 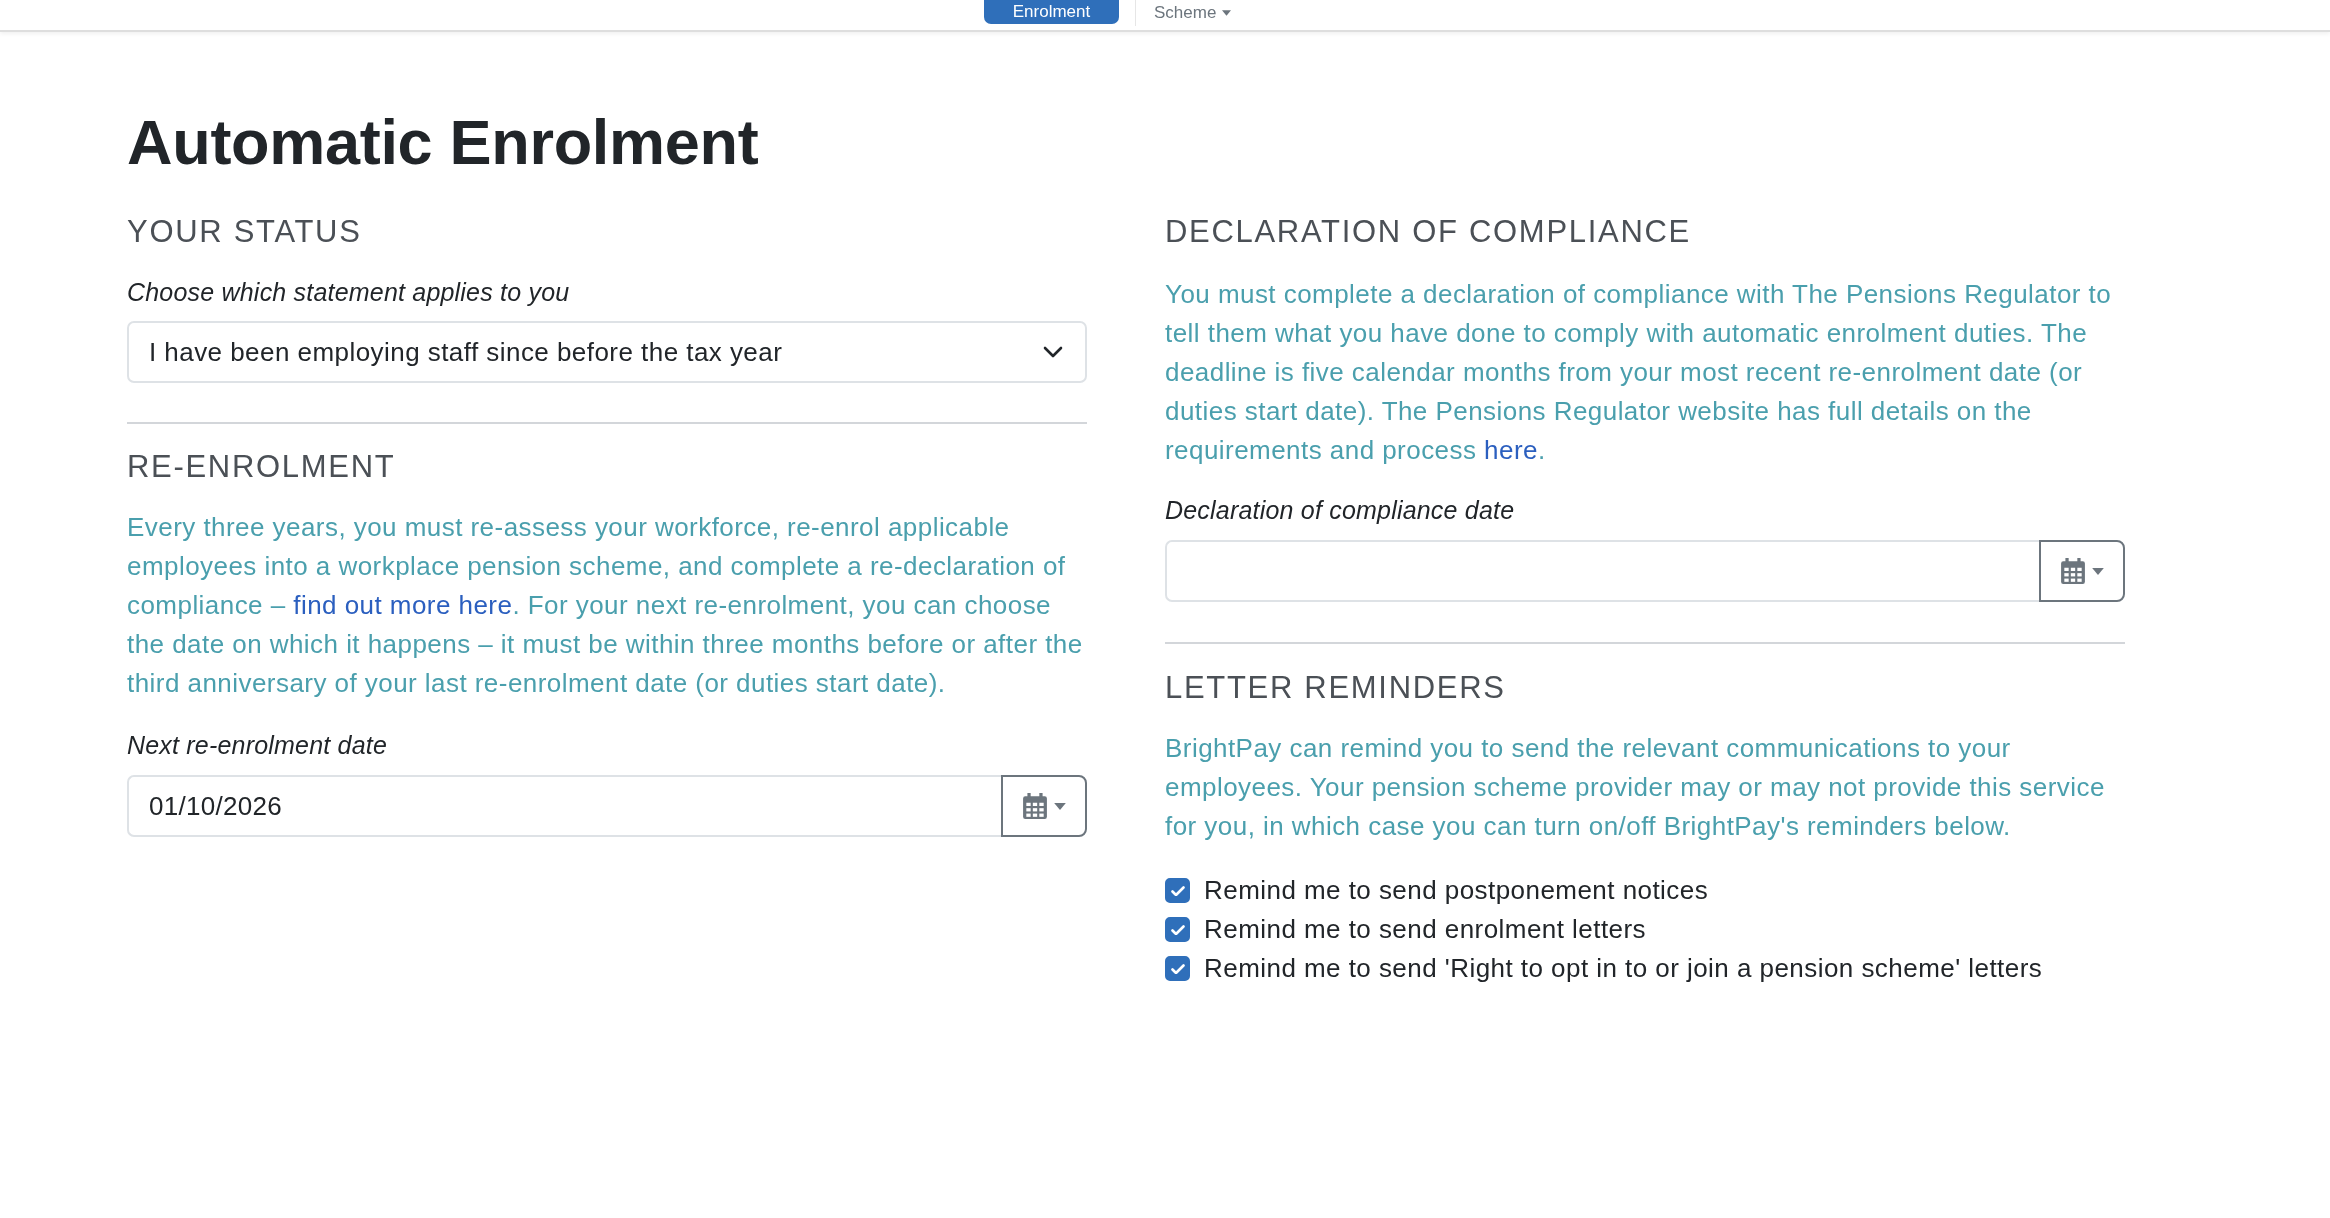 What do you see at coordinates (443, 142) in the screenshot?
I see `page-title: Automatic Enrolment` at bounding box center [443, 142].